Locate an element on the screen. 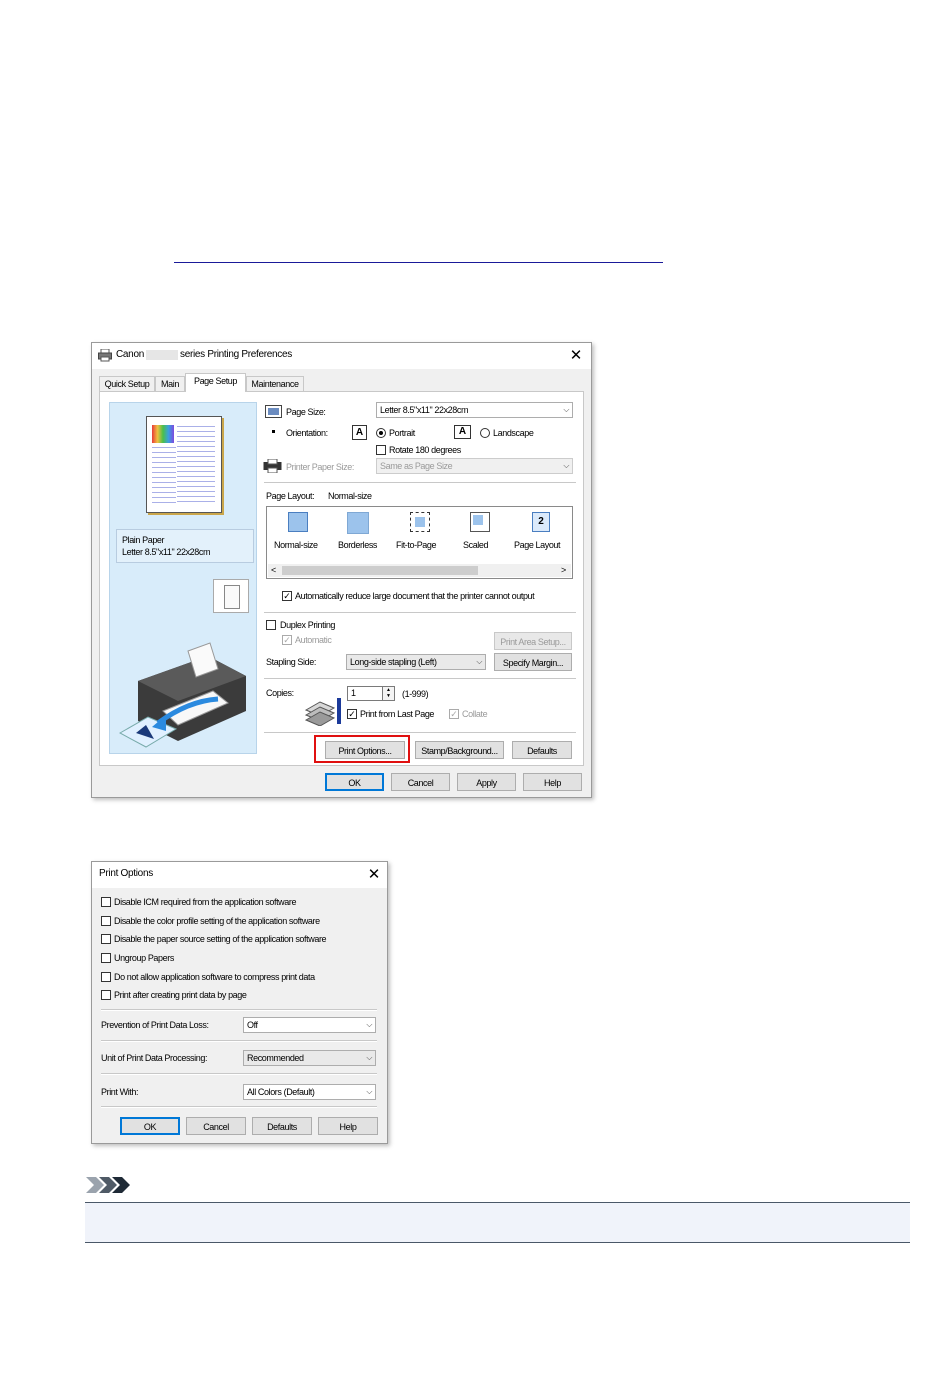 The height and width of the screenshot is (1397, 950). note-icon is located at coordinates (108, 1185).